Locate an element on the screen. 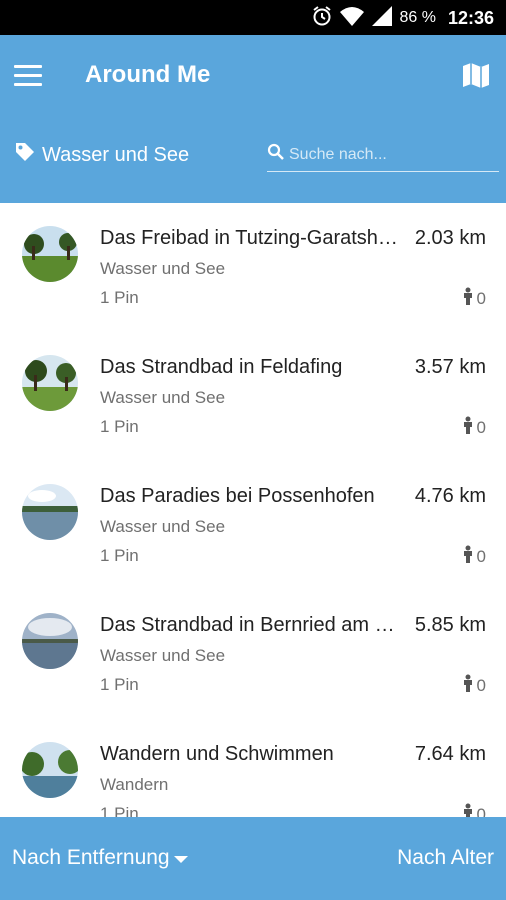  alarm-icon is located at coordinates (322, 18).